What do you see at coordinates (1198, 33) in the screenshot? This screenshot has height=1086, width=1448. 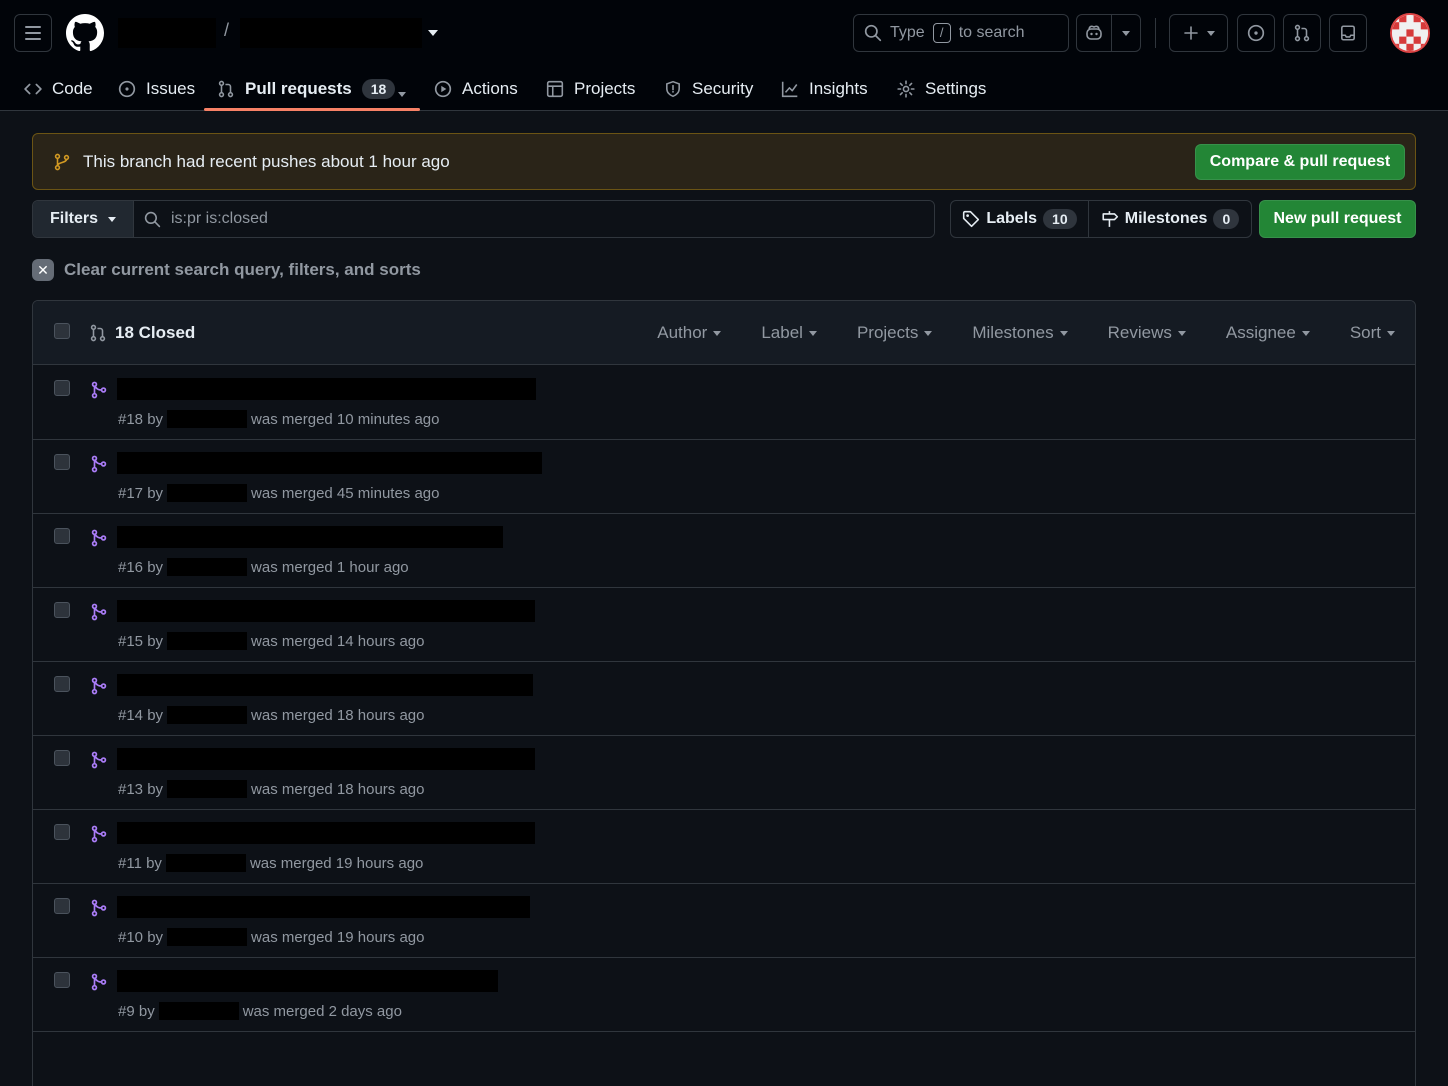 I see `create-new-button` at bounding box center [1198, 33].